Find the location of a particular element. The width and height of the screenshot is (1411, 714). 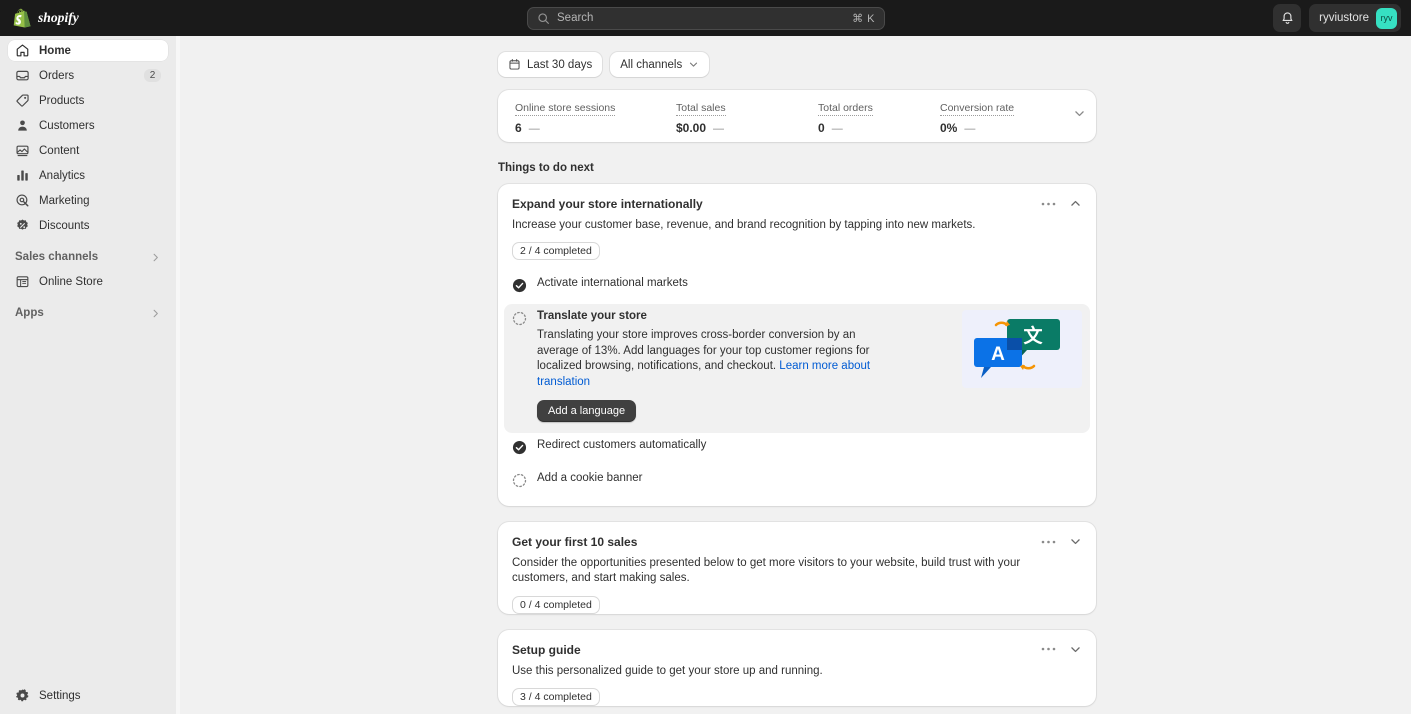

search-input: Search ⌘ K is located at coordinates (706, 18).